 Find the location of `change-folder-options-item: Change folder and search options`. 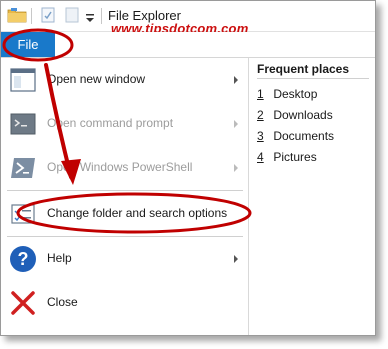

change-folder-options-item: Change folder and search options is located at coordinates (124, 214).